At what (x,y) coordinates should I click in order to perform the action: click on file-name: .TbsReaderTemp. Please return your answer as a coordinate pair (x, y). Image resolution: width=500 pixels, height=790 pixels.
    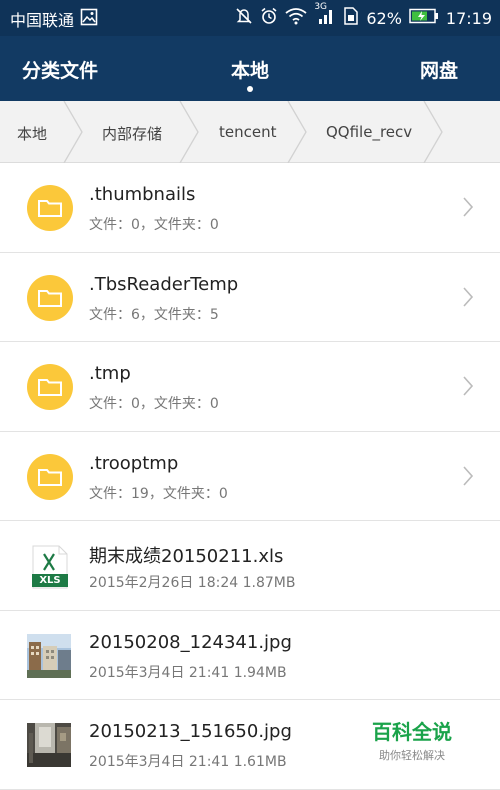
    Looking at the image, I should click on (164, 284).